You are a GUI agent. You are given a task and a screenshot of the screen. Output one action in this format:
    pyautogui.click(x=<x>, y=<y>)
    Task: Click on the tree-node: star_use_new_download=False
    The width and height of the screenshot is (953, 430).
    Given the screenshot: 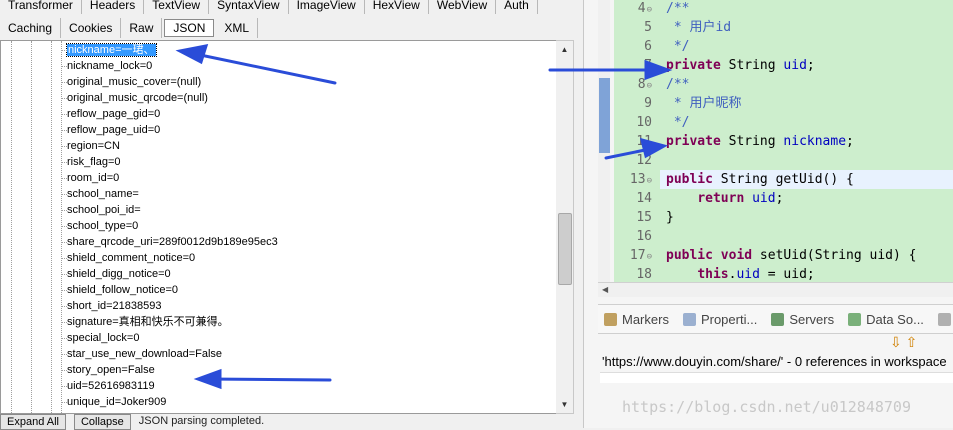 What is the action you would take?
    pyautogui.click(x=141, y=354)
    